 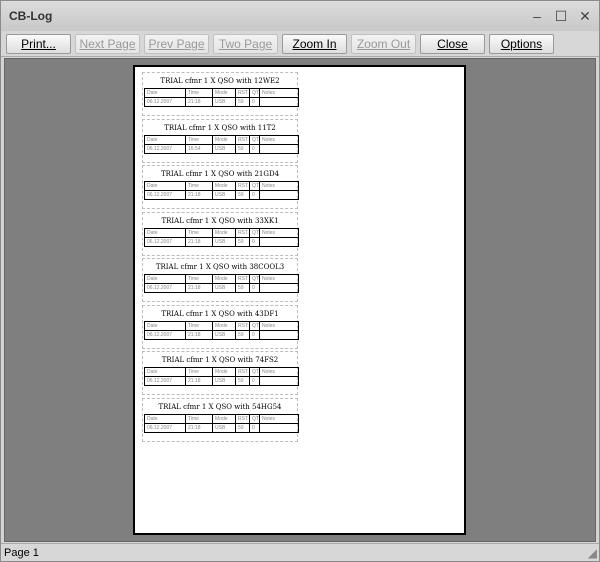 I want to click on maximize-icon: ☐, so click(x=561, y=16).